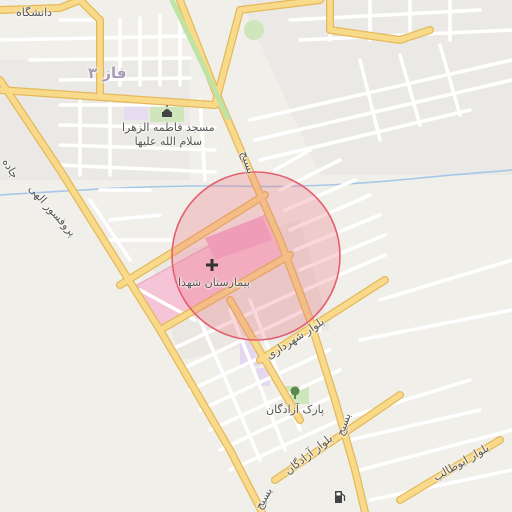 This screenshot has width=512, height=512. Describe the element at coordinates (340, 497) in the screenshot. I see `fuel-icon` at that location.